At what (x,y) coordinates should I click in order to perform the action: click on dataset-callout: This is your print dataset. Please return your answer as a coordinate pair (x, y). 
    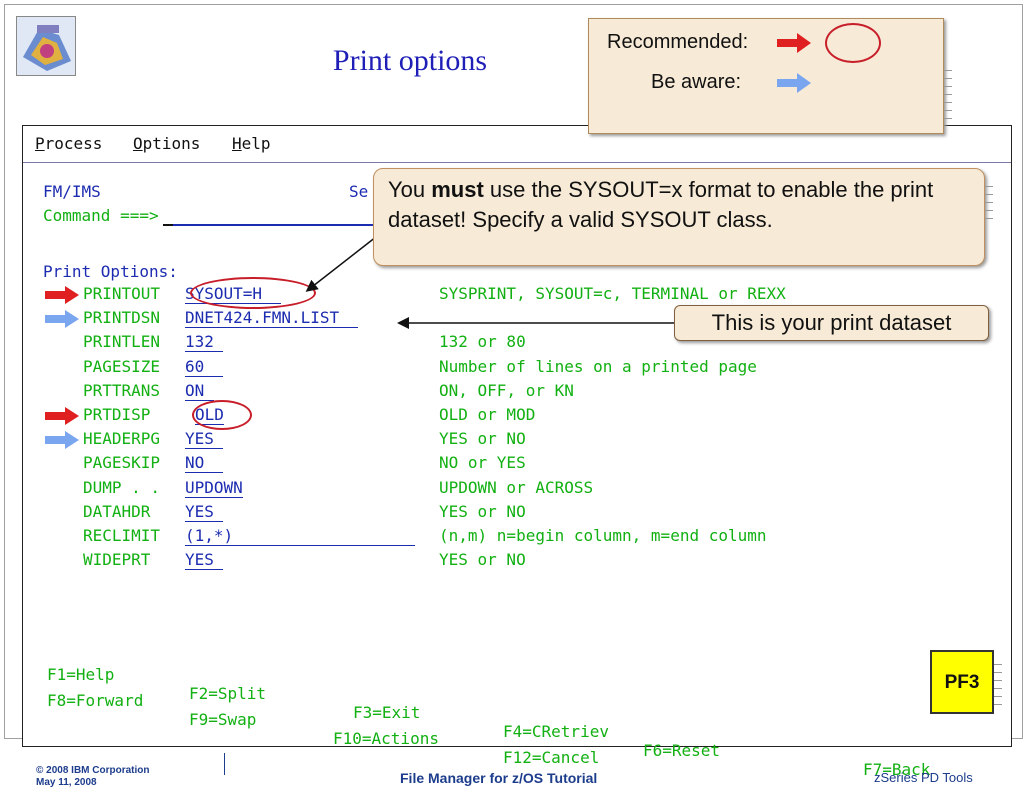
    Looking at the image, I should click on (831, 323).